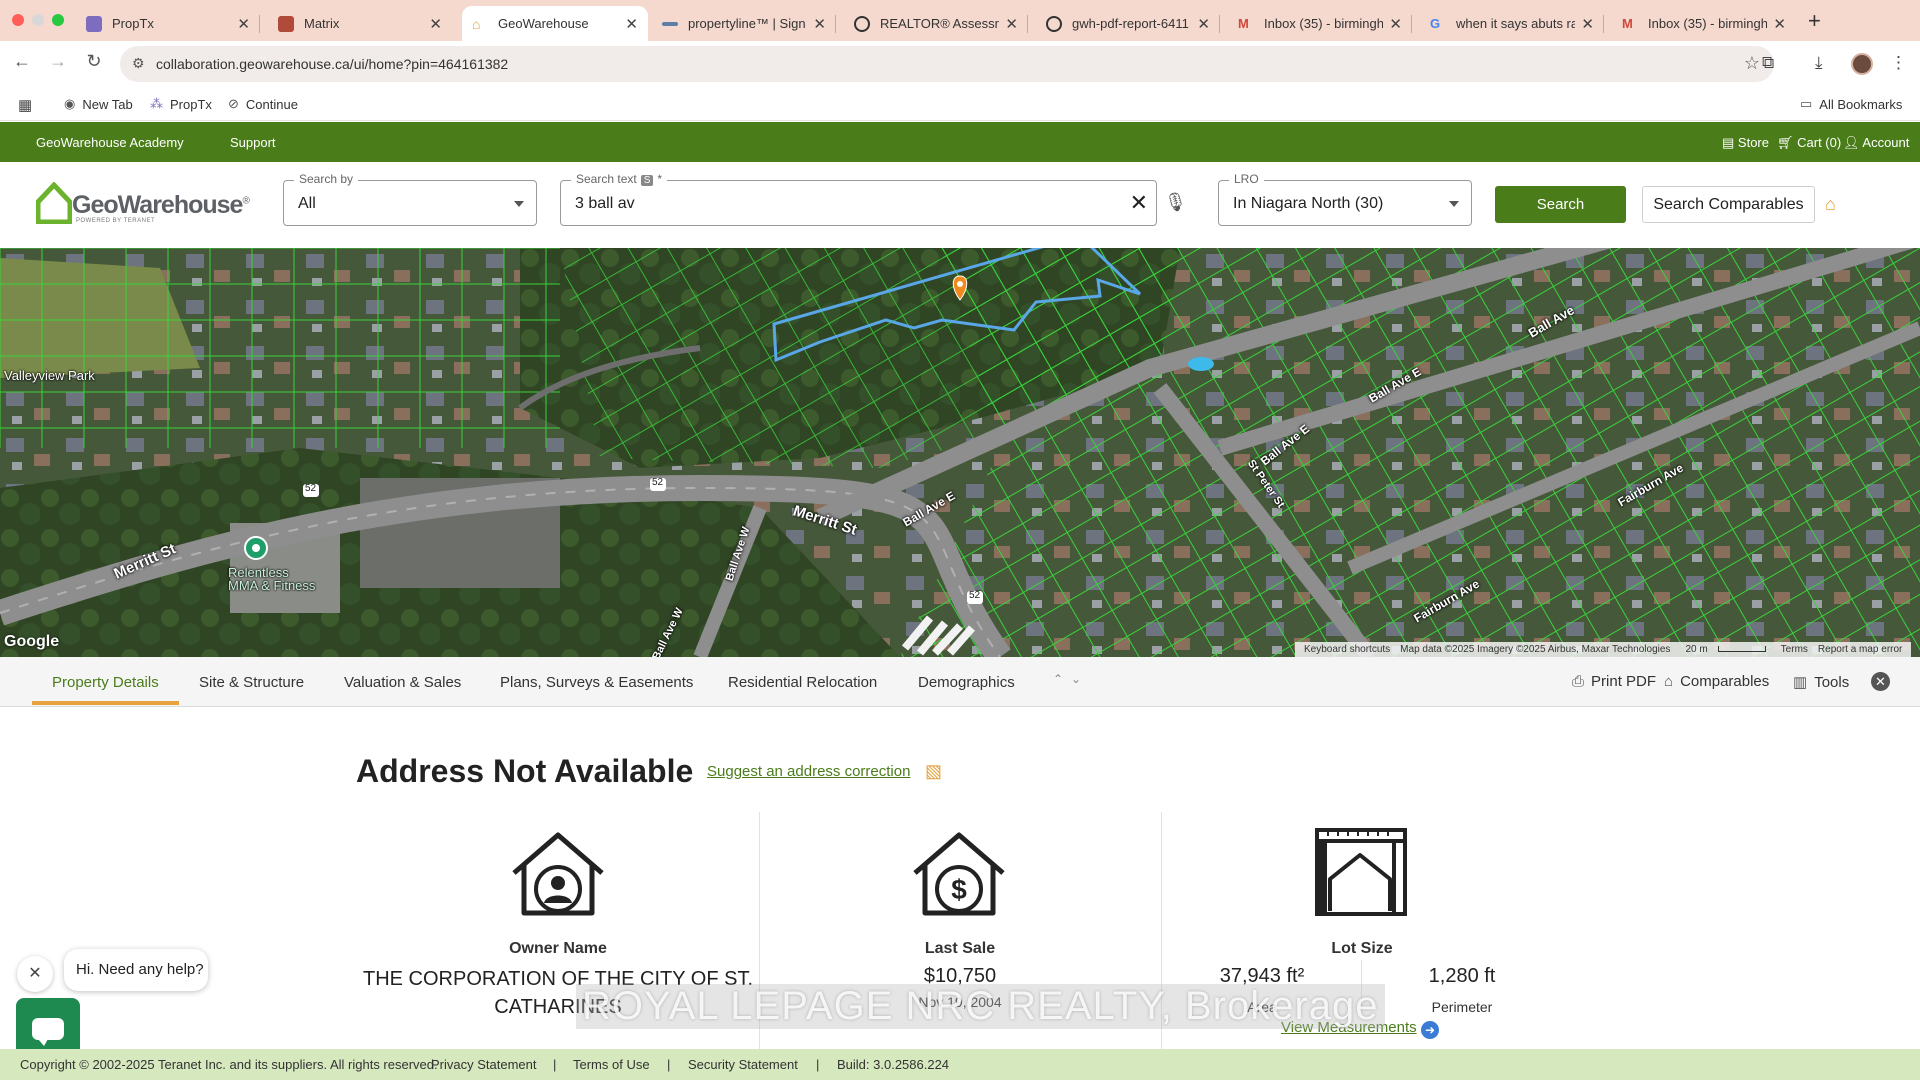 Image resolution: width=1920 pixels, height=1080 pixels. I want to click on academy-link: GeoWarehouse Academy, so click(110, 142).